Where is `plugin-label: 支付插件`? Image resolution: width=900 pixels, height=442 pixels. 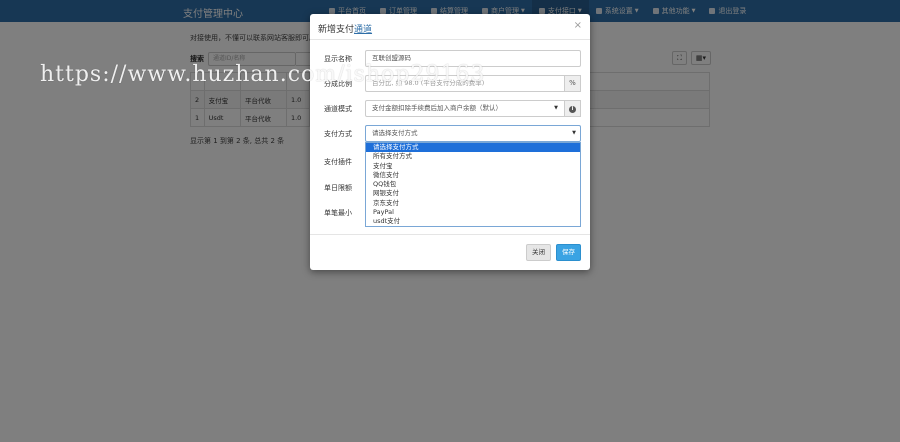
plugin-label: 支付插件 is located at coordinates (338, 162).